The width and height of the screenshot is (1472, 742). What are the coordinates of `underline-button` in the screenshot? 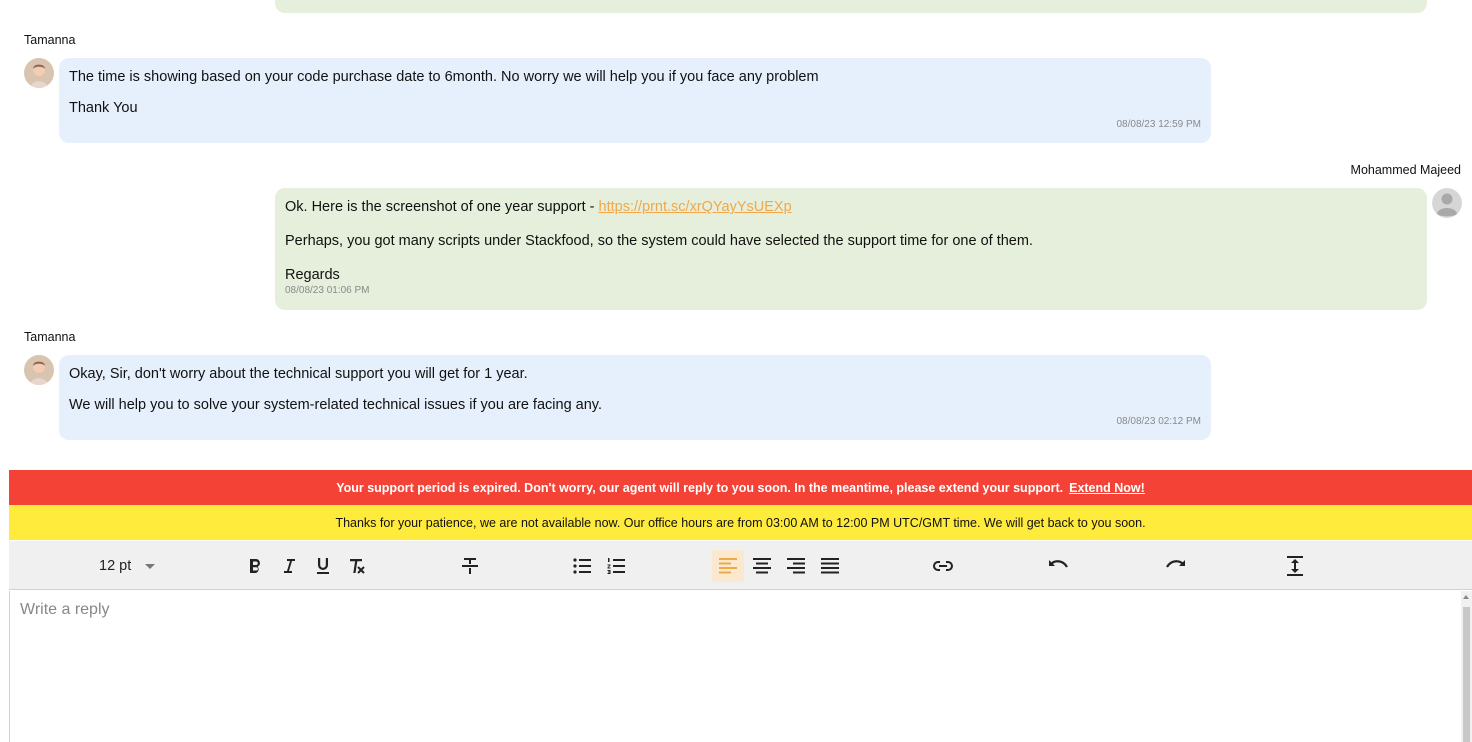 It's located at (323, 566).